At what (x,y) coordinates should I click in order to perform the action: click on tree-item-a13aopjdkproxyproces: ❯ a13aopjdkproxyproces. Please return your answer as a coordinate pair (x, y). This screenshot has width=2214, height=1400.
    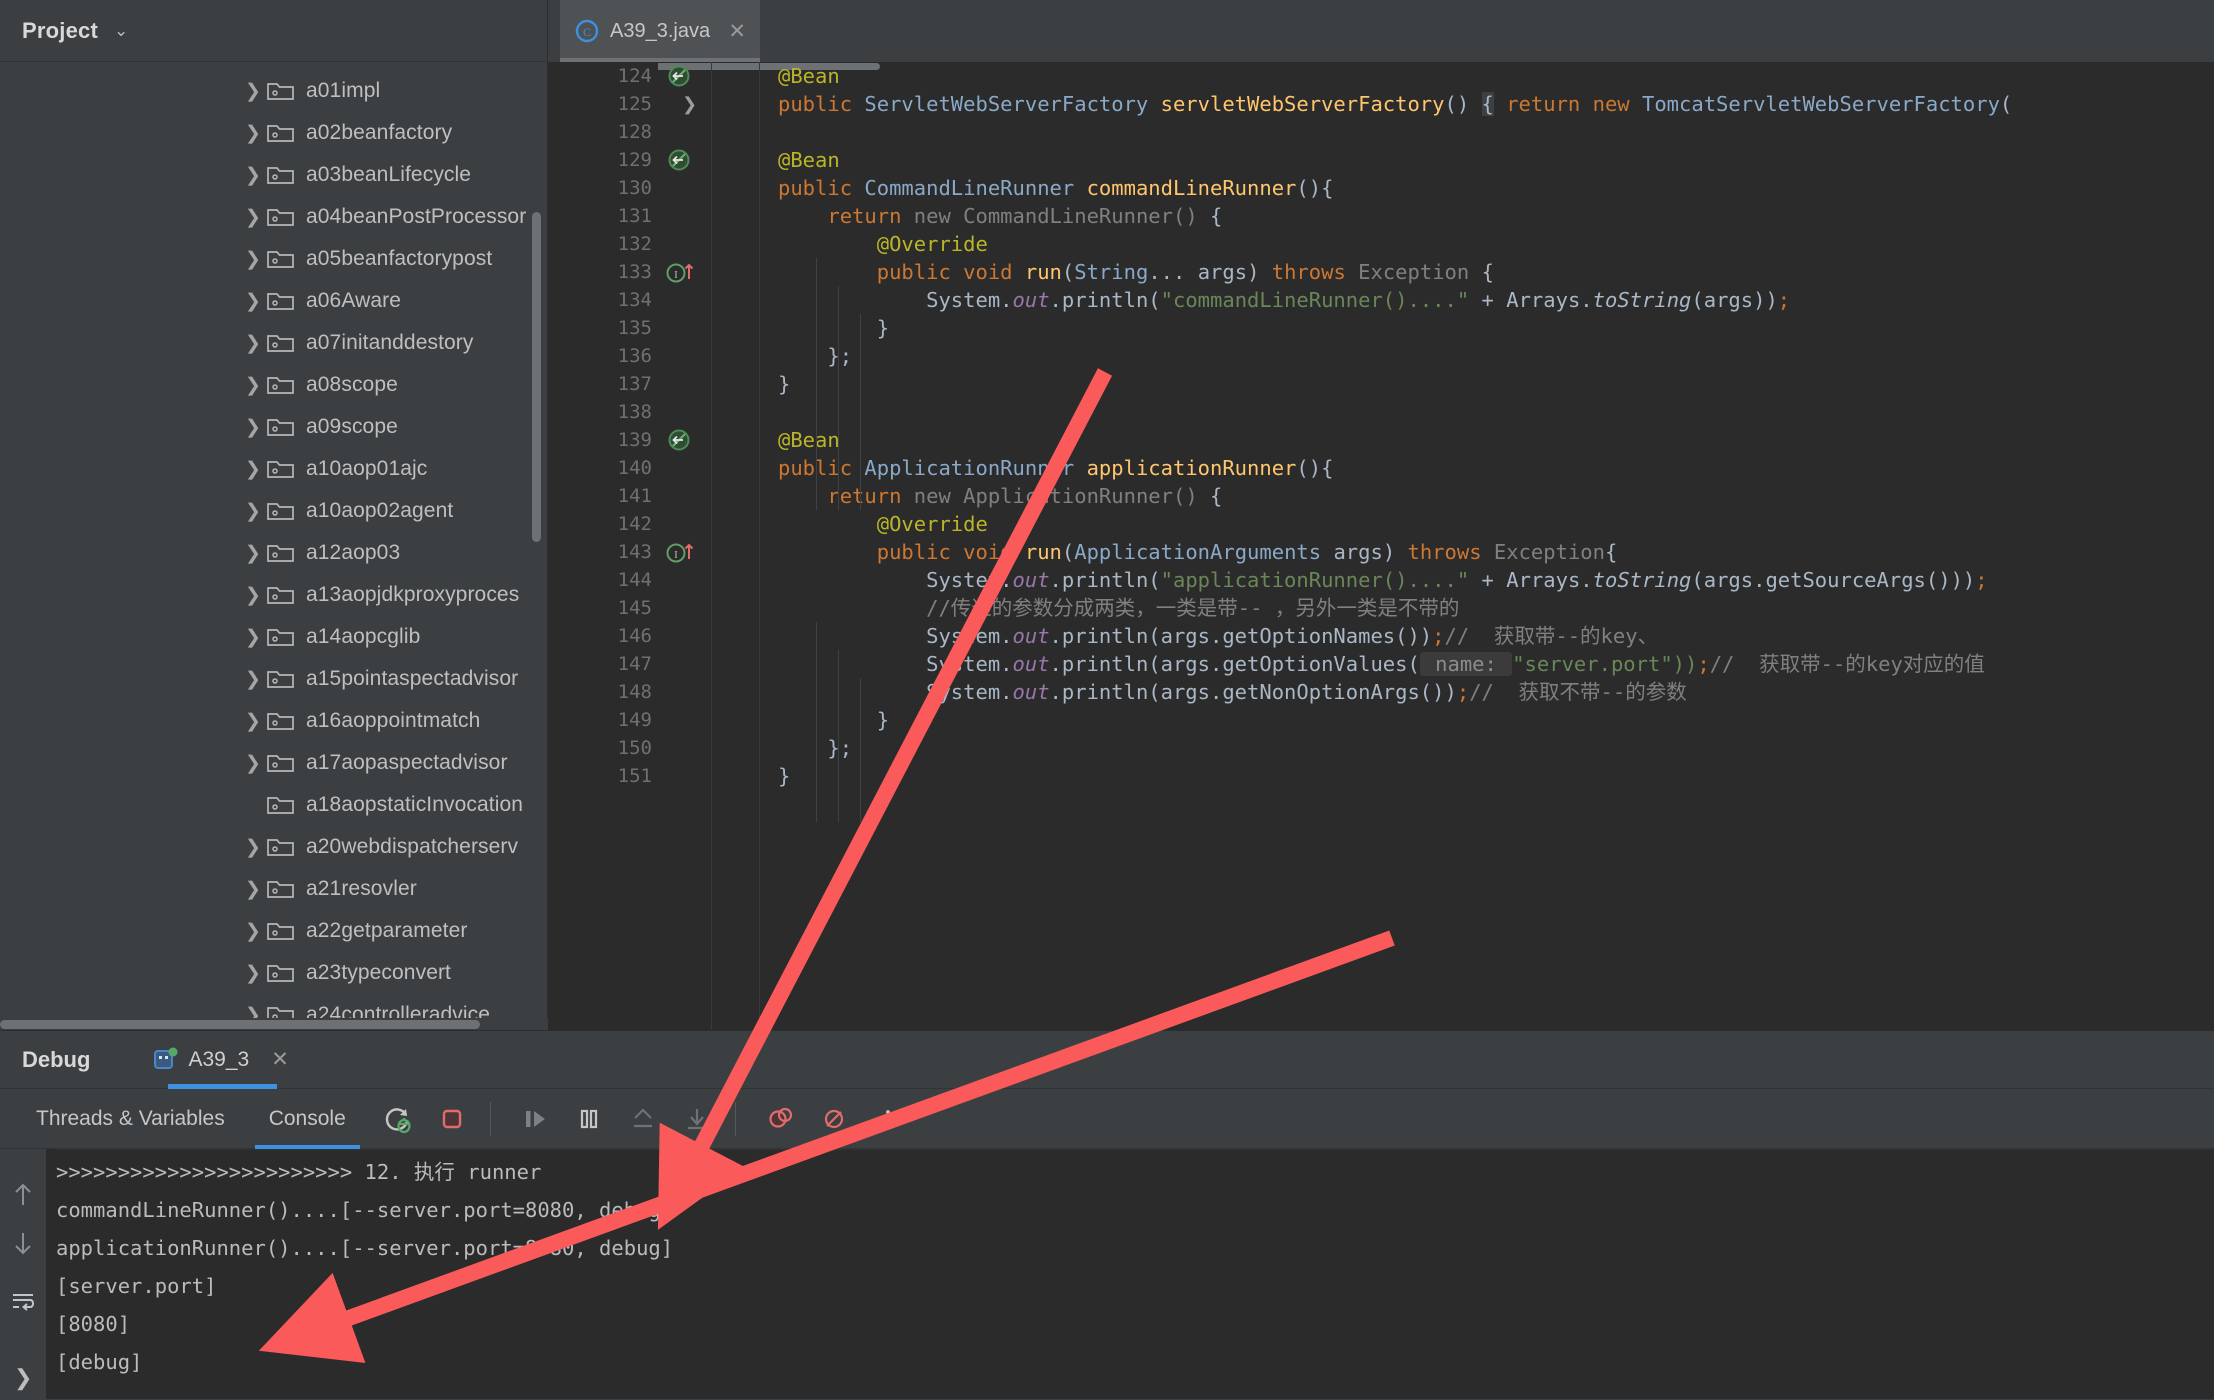
    Looking at the image, I should click on (273, 595).